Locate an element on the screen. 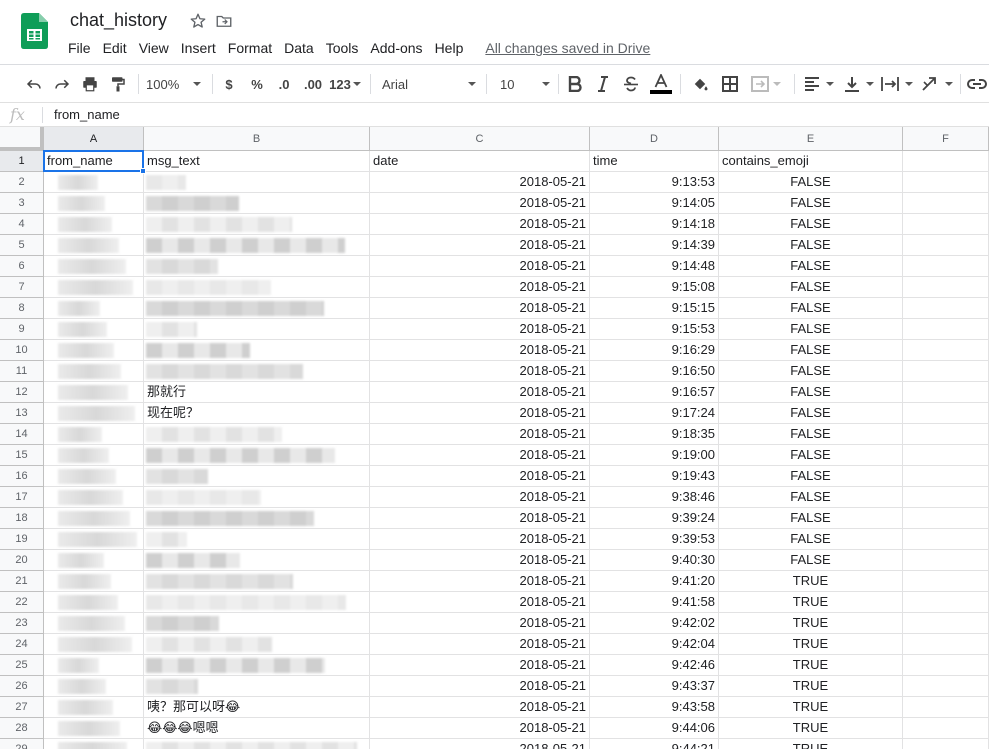 This screenshot has height=749, width=989. row-header: 15 is located at coordinates (22, 455).